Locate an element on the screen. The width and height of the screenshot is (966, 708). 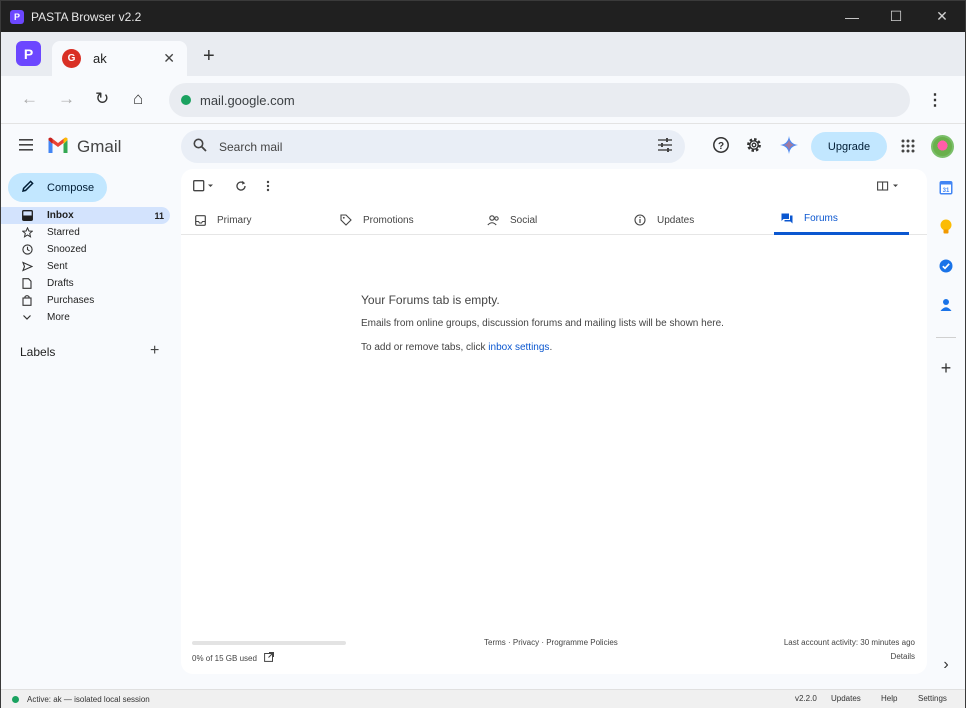
search-icon is located at coordinates (200, 147).